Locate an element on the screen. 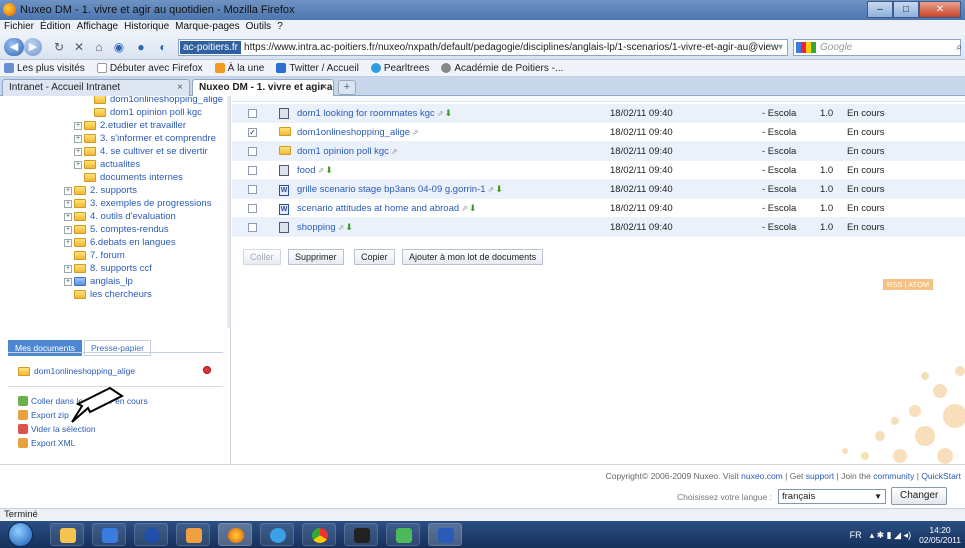 The width and height of the screenshot is (965, 548). menu-historique: Historique is located at coordinates (146, 27).